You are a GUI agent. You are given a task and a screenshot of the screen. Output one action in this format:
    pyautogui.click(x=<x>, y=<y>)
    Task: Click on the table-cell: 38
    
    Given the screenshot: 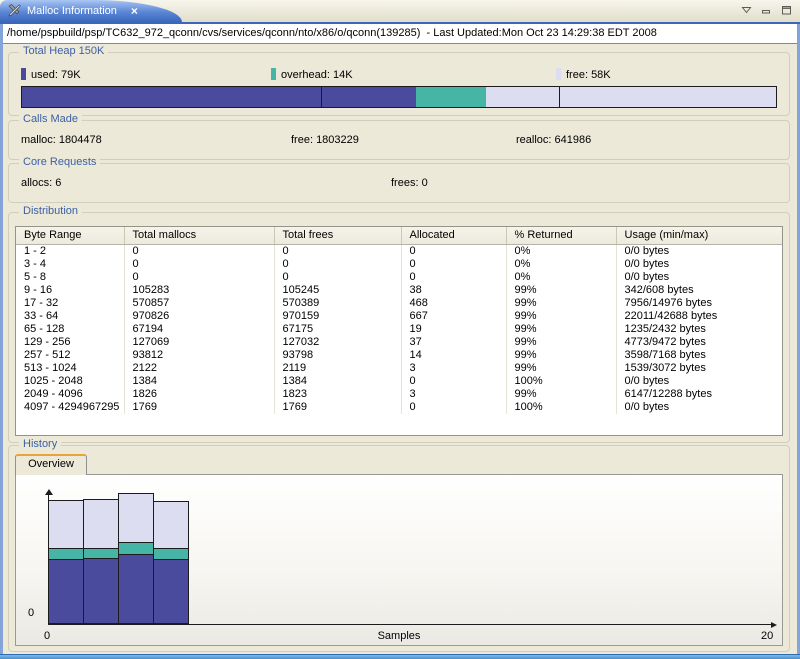 What is the action you would take?
    pyautogui.click(x=454, y=290)
    